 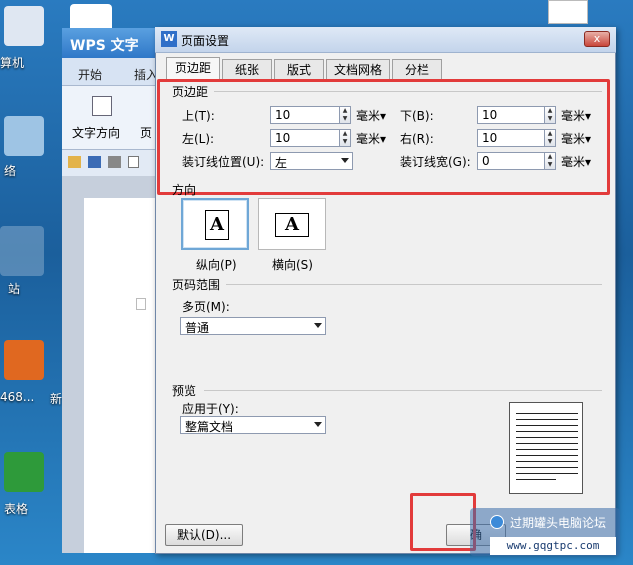 I want to click on portrait-option: A, so click(x=215, y=224).